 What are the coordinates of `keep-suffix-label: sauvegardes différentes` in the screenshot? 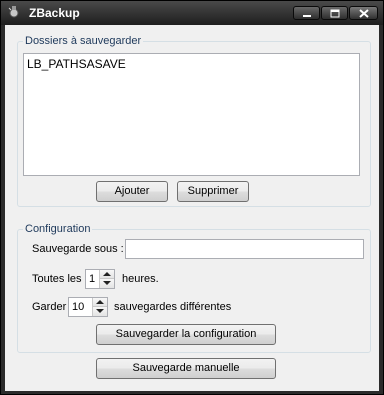 It's located at (173, 307).